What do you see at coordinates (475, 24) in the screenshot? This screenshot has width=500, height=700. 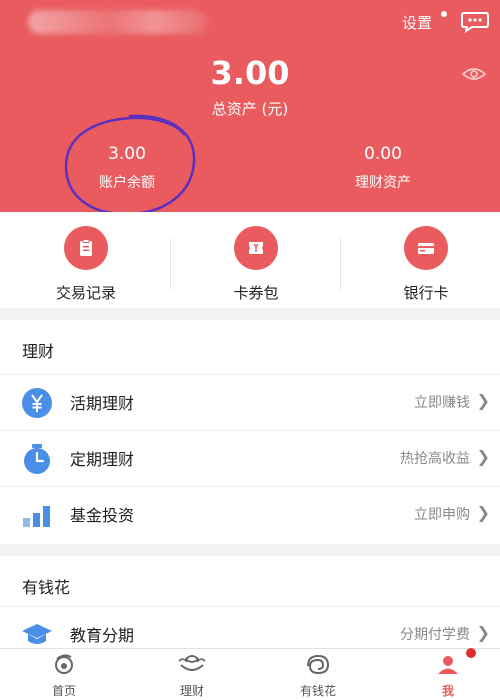 I see `chat-icon` at bounding box center [475, 24].